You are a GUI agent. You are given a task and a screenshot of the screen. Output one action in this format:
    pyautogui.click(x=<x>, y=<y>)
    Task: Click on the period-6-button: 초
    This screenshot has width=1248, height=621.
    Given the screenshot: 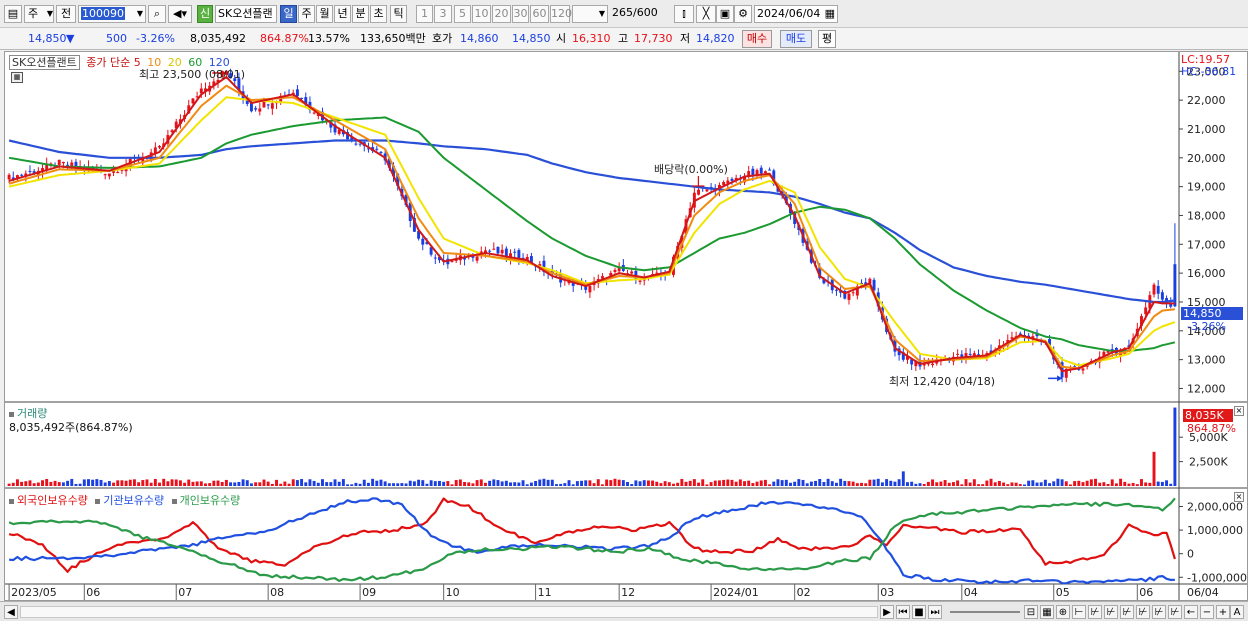 What is the action you would take?
    pyautogui.click(x=378, y=14)
    